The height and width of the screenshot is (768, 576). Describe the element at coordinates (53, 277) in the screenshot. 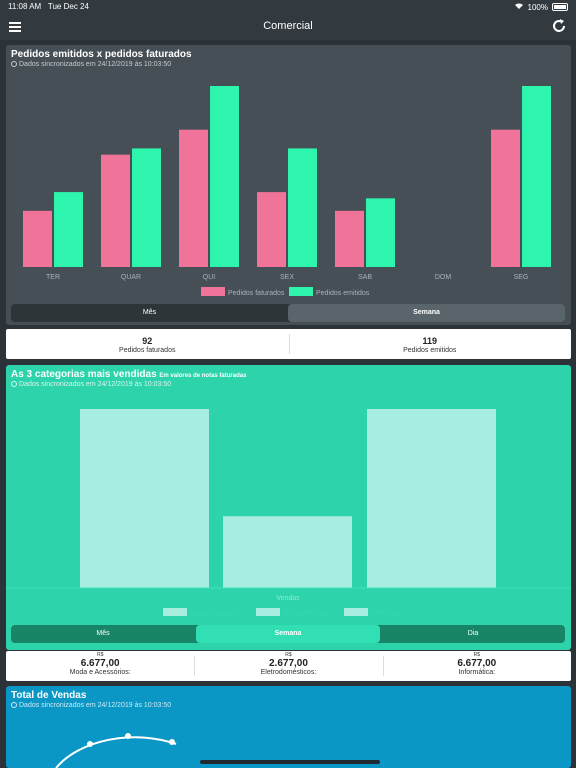

I see `x-tick-label: TER` at that location.